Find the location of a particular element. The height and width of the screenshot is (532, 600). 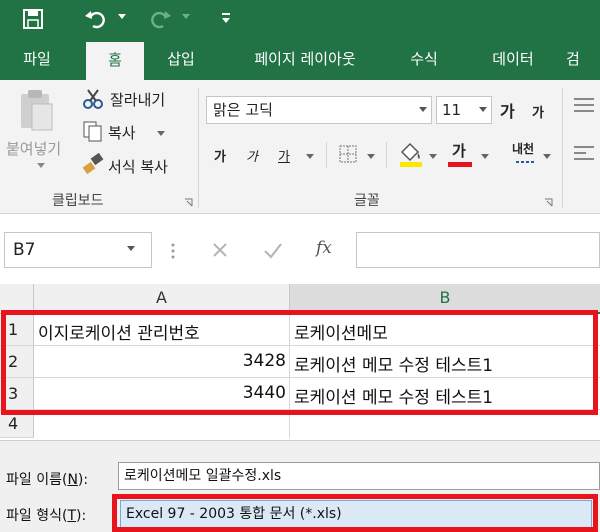

file-name-label: 파일 이름(N): is located at coordinates (47, 480).